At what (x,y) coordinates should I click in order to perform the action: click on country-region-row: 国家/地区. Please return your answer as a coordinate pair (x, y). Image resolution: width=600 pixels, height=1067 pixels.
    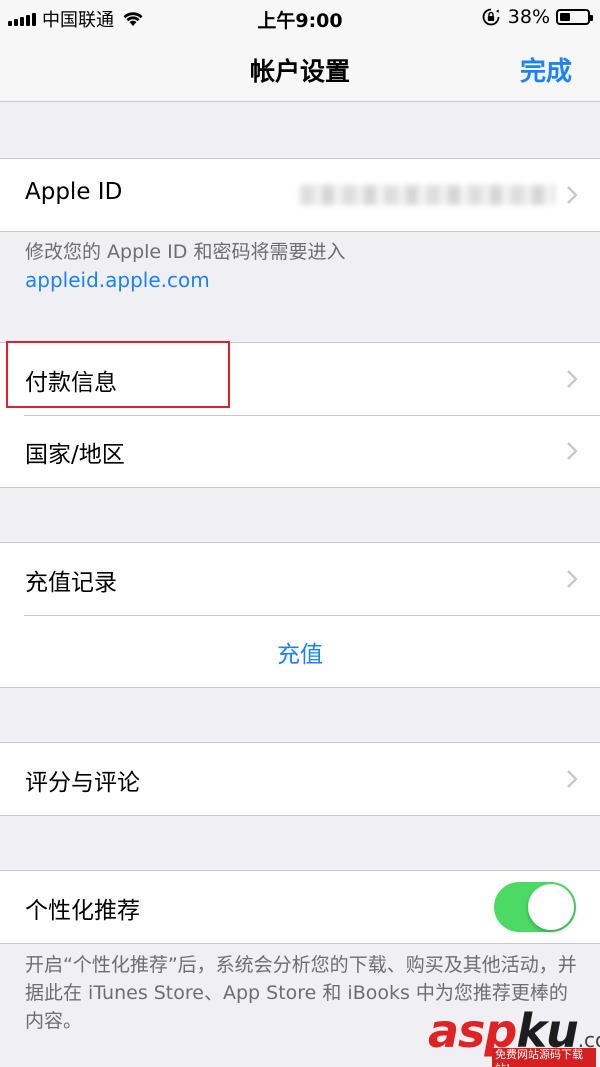
    Looking at the image, I should click on (300, 451).